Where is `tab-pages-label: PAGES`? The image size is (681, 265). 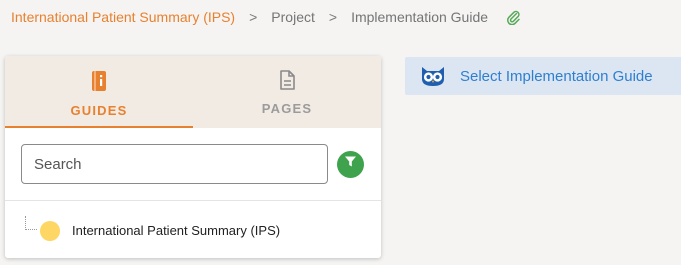 tab-pages-label: PAGES is located at coordinates (287, 108).